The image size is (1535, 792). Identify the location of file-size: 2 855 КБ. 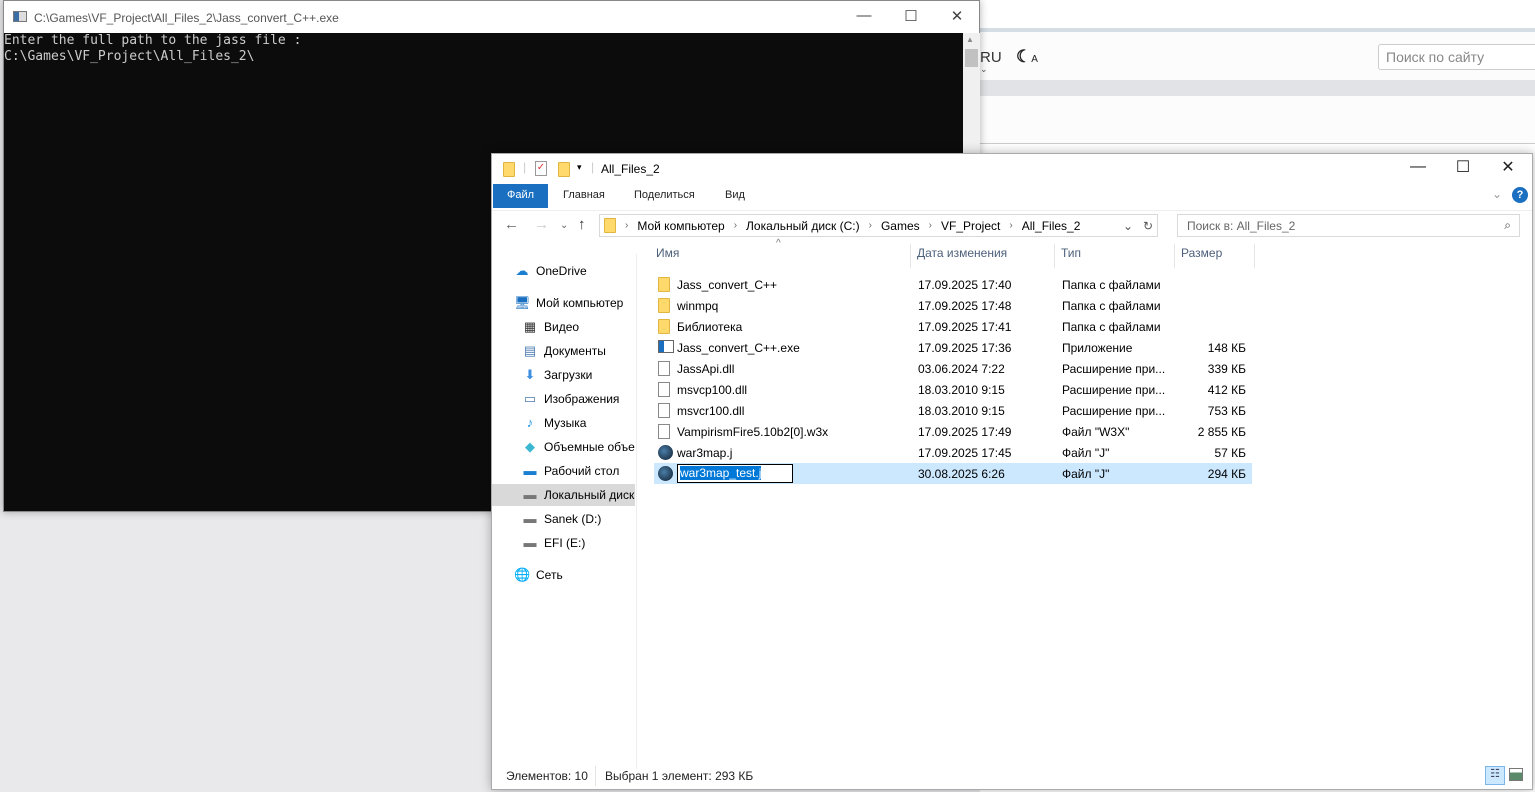
(1221, 432).